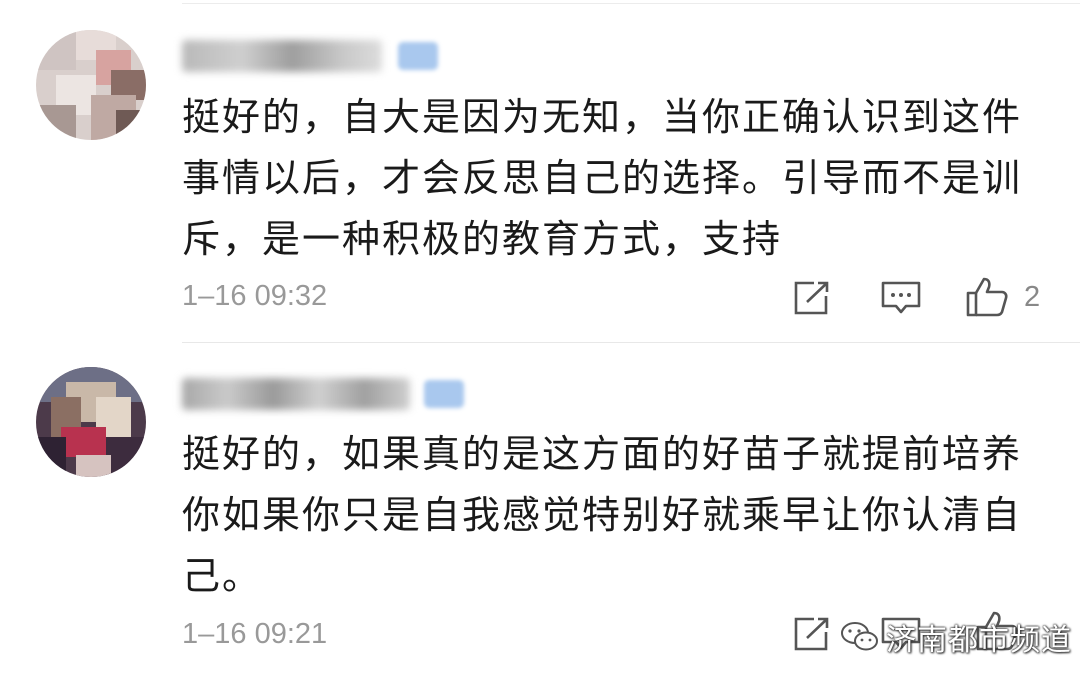  I want to click on comment-timestamp: 1–16 09:32, so click(255, 296).